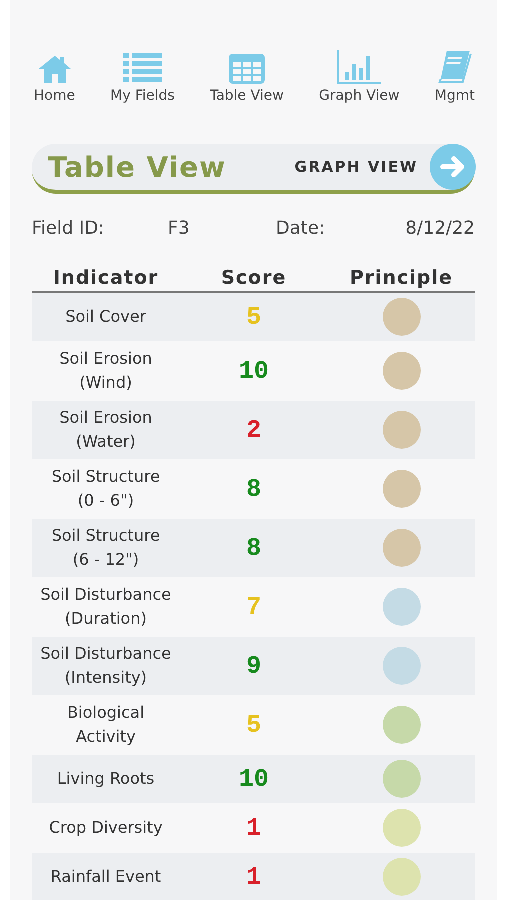  Describe the element at coordinates (106, 779) in the screenshot. I see `indicator-cell-text: Living Roots` at that location.